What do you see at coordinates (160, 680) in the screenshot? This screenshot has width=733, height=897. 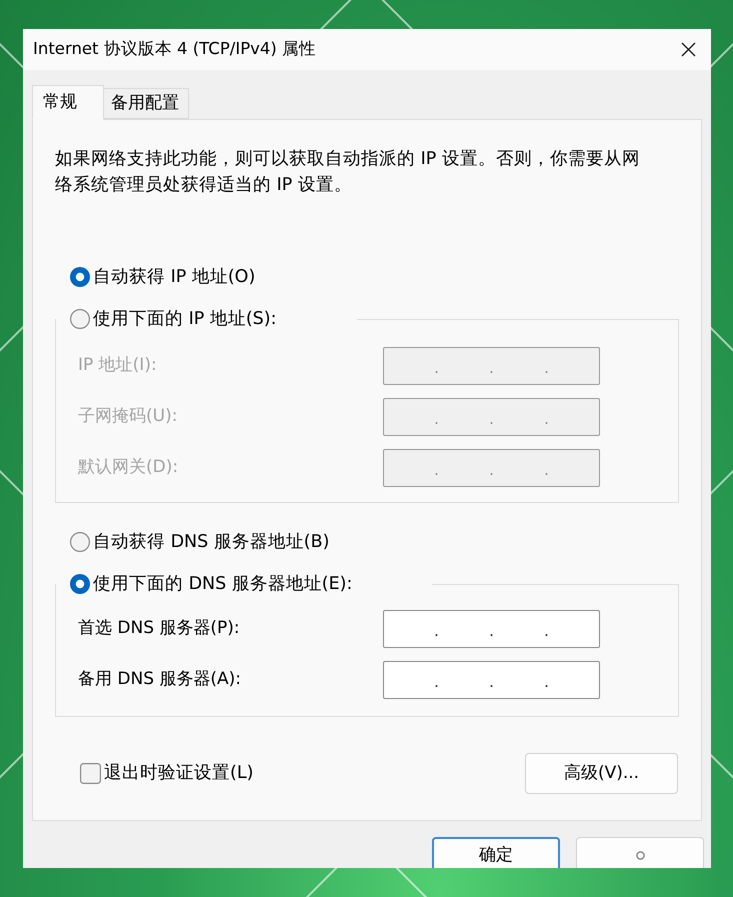 I see `field-label: 备用 DNS 服务器(A):` at bounding box center [160, 680].